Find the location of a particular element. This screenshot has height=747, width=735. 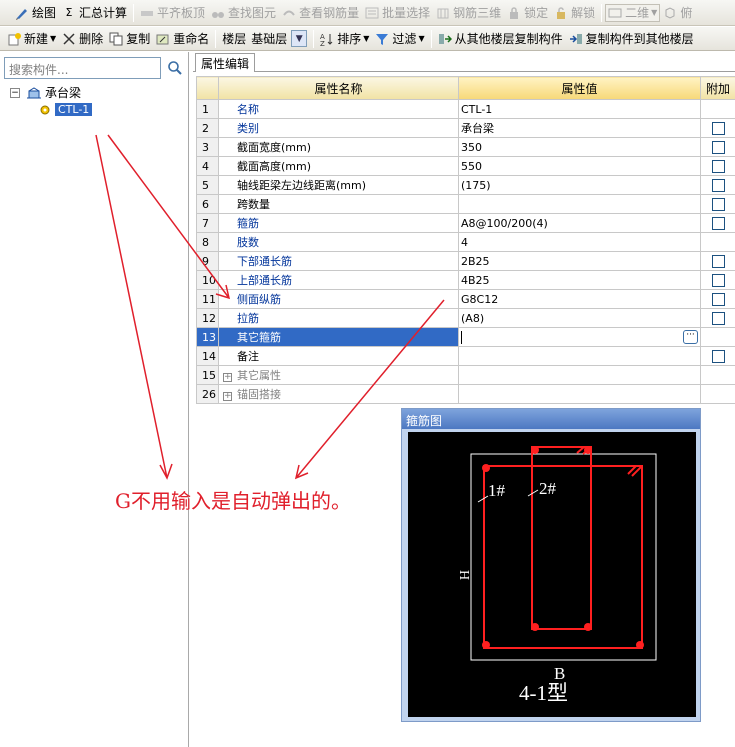

property-row: 7 箍筋 A8@100/200(4) is located at coordinates (465, 223).